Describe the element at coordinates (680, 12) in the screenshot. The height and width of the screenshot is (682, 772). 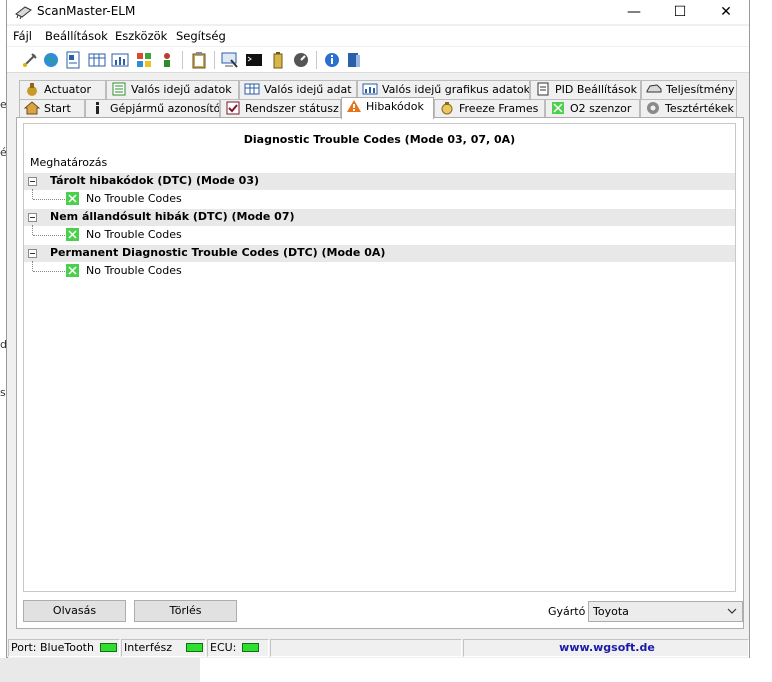
I see `maximize-button: ☐` at that location.